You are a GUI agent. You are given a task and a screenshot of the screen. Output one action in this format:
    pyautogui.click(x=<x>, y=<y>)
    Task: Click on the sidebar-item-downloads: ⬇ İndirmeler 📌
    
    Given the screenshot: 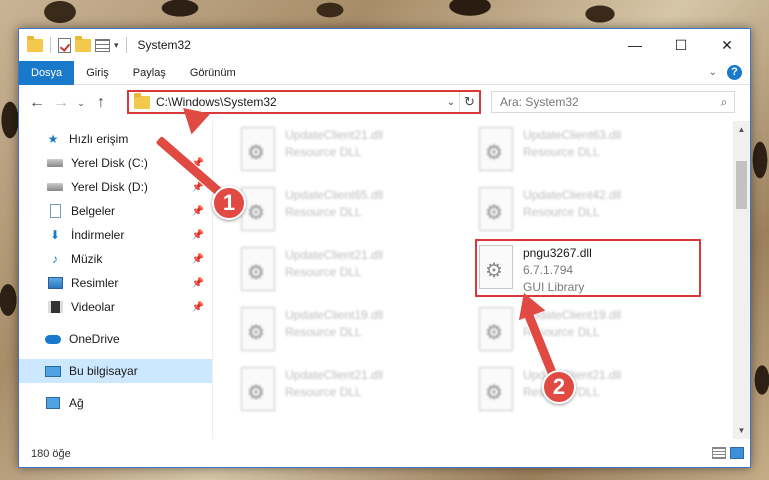 What is the action you would take?
    pyautogui.click(x=115, y=235)
    